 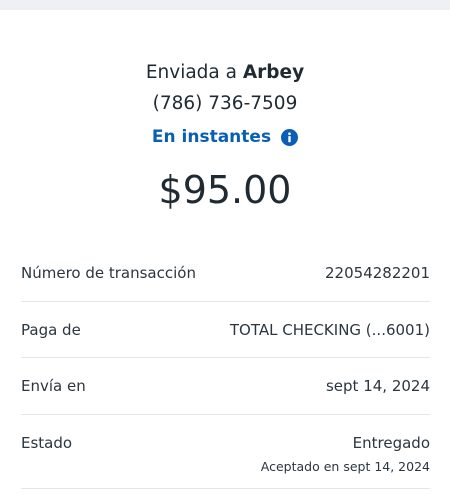 What do you see at coordinates (377, 386) in the screenshot?
I see `detail-value: sept 14, 2024` at bounding box center [377, 386].